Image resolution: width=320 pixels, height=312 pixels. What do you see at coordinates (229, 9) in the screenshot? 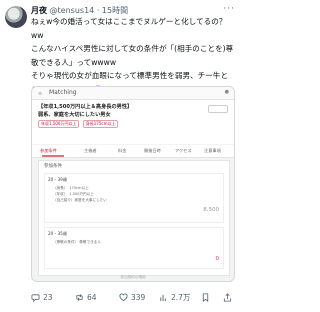
I see `more-options-icon: ···` at bounding box center [229, 9].